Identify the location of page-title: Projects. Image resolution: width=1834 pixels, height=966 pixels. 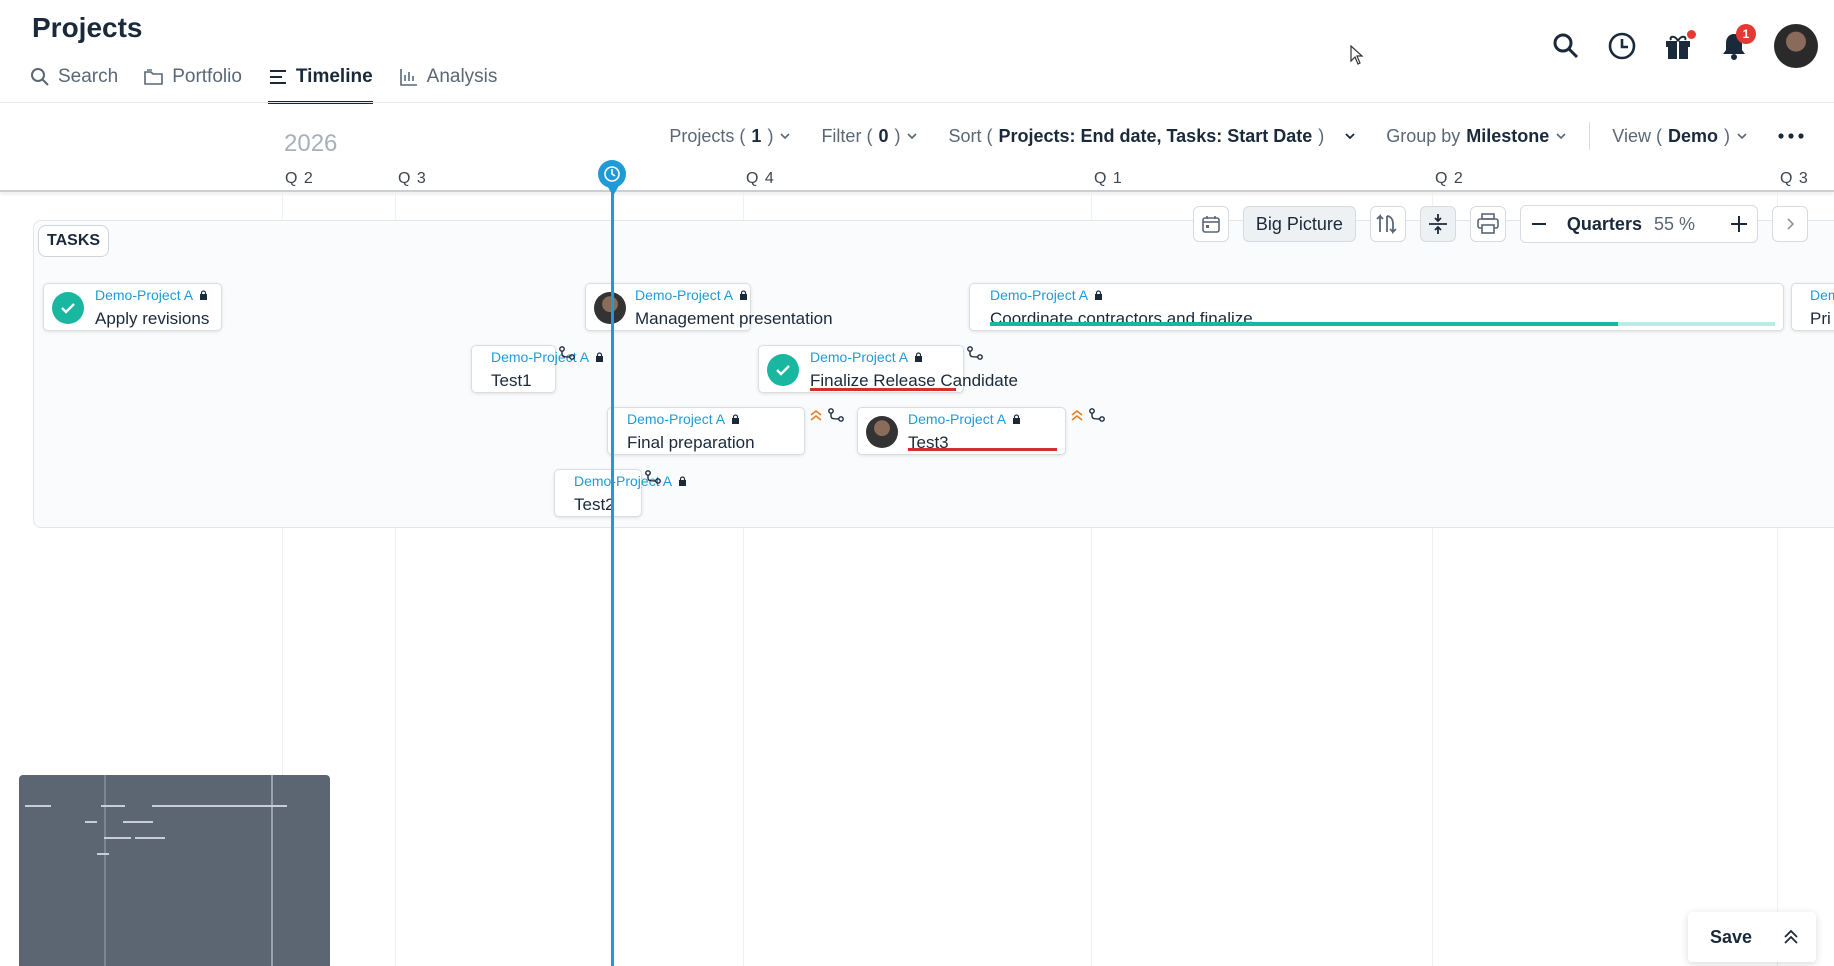
(87, 27).